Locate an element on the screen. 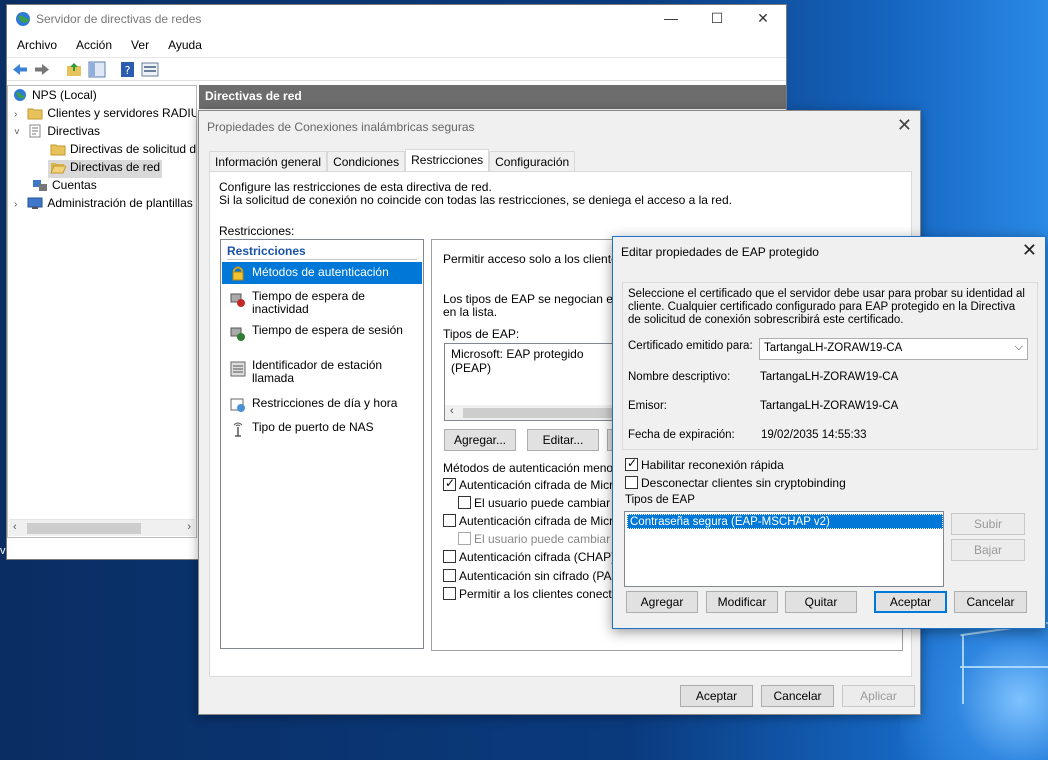 This screenshot has width=1048, height=760. mschap-checkbox: Autenticación cifrada de Microso is located at coordinates (537, 521).